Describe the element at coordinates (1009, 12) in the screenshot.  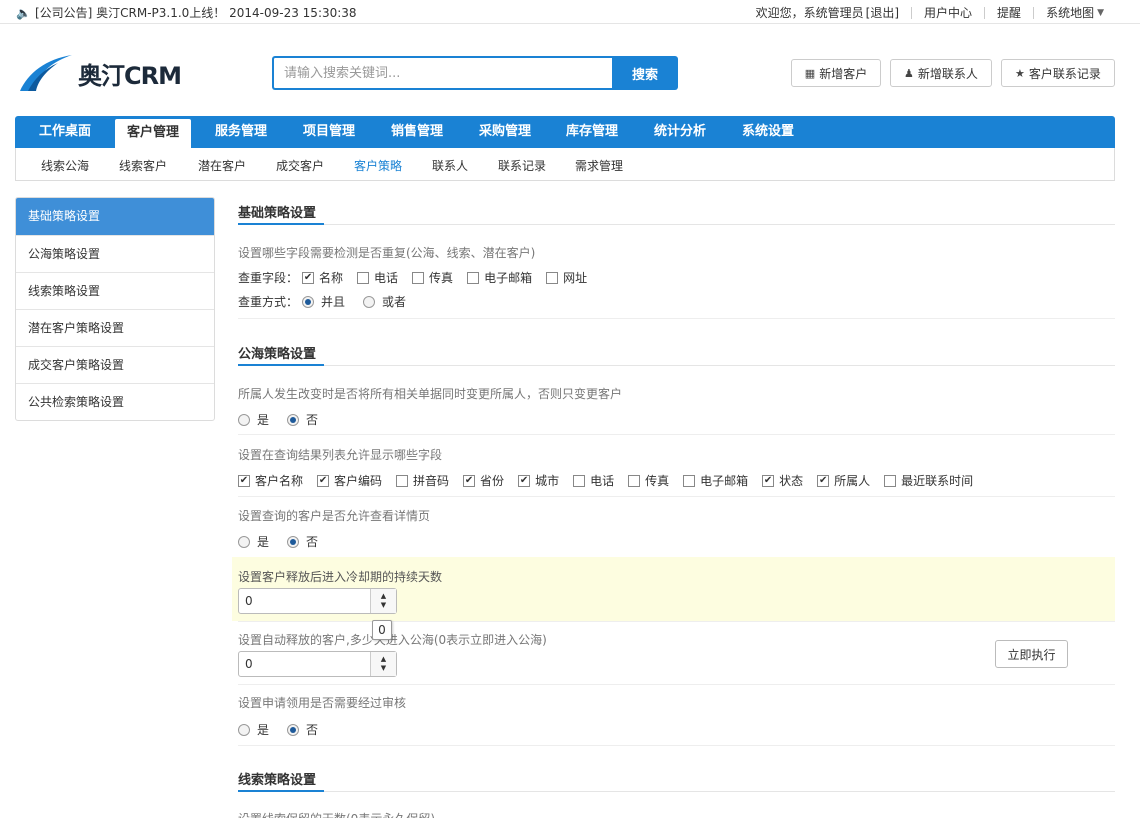
I see `remind-link: 提醒` at that location.